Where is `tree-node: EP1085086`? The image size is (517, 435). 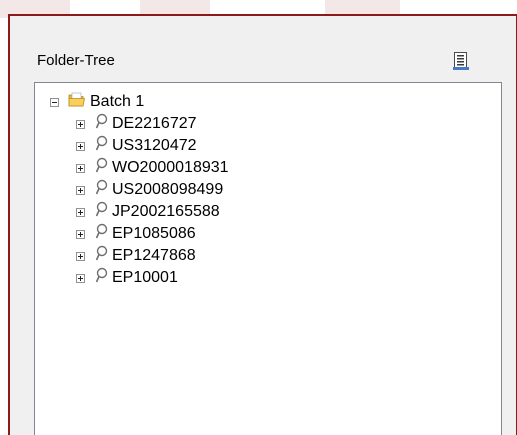 tree-node: EP1085086 is located at coordinates (136, 234).